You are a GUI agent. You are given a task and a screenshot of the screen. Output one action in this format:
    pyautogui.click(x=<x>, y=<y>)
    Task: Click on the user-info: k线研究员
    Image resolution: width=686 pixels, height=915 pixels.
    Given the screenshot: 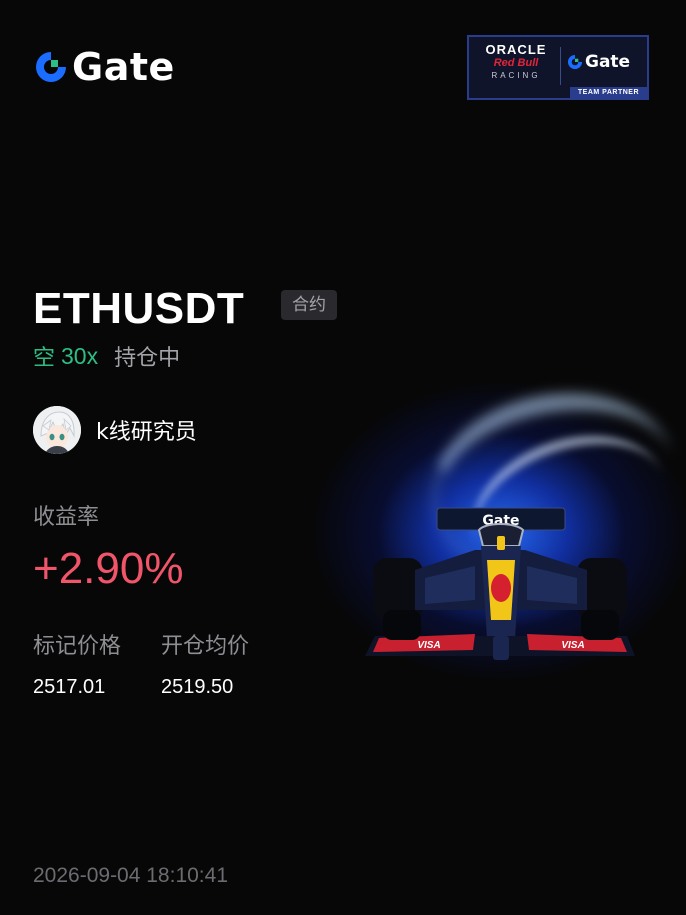 What is the action you would take?
    pyautogui.click(x=115, y=430)
    